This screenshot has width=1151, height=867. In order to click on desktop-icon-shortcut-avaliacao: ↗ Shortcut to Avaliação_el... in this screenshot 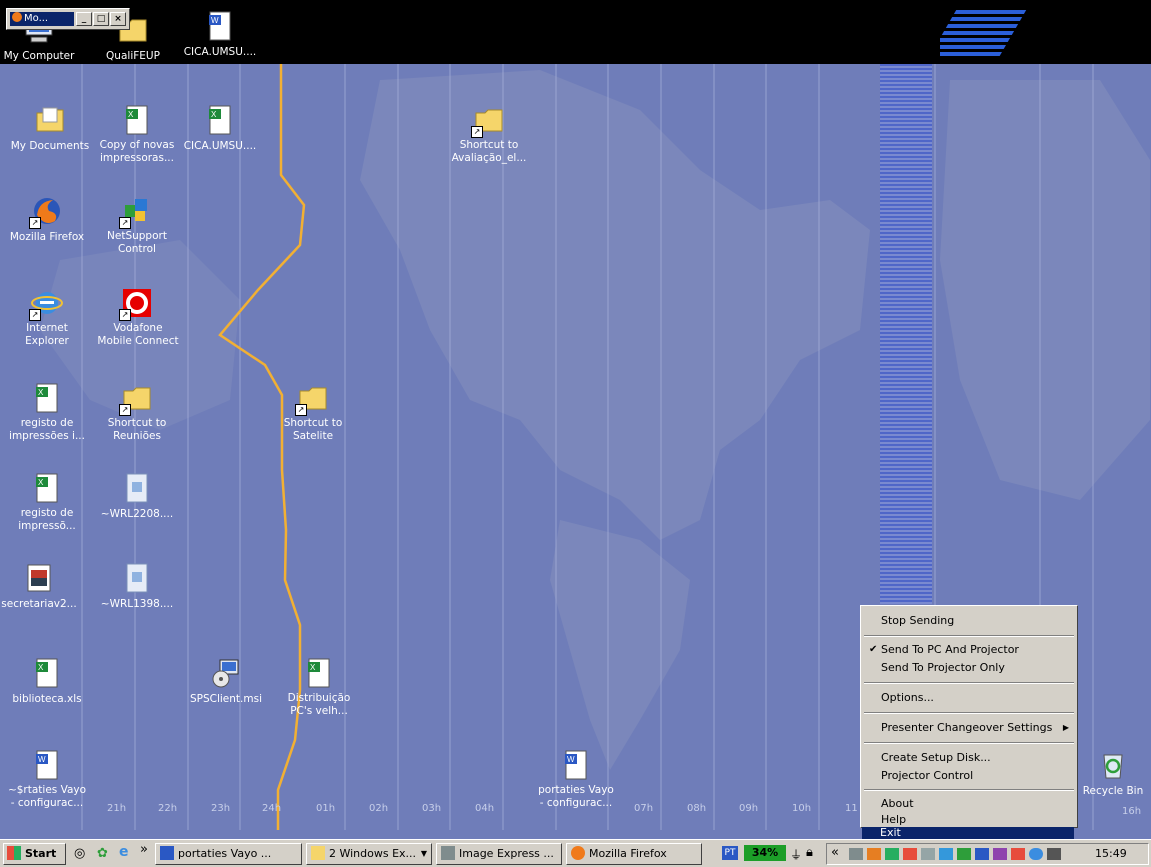, I will do `click(489, 134)`.